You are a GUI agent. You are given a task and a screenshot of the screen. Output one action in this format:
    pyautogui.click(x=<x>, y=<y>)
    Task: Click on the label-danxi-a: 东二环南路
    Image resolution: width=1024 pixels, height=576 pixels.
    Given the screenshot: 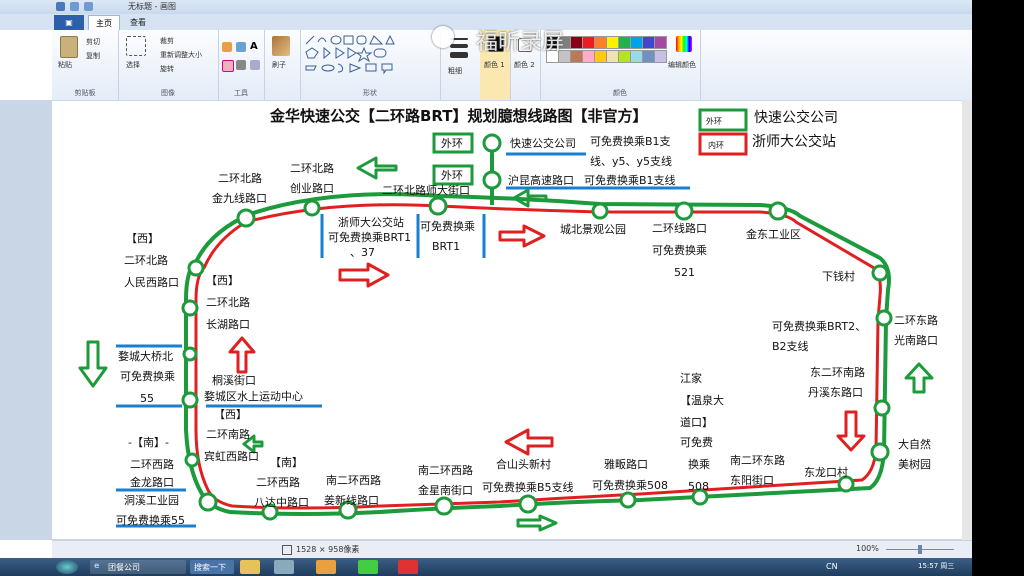 What is the action you would take?
    pyautogui.click(x=837, y=372)
    